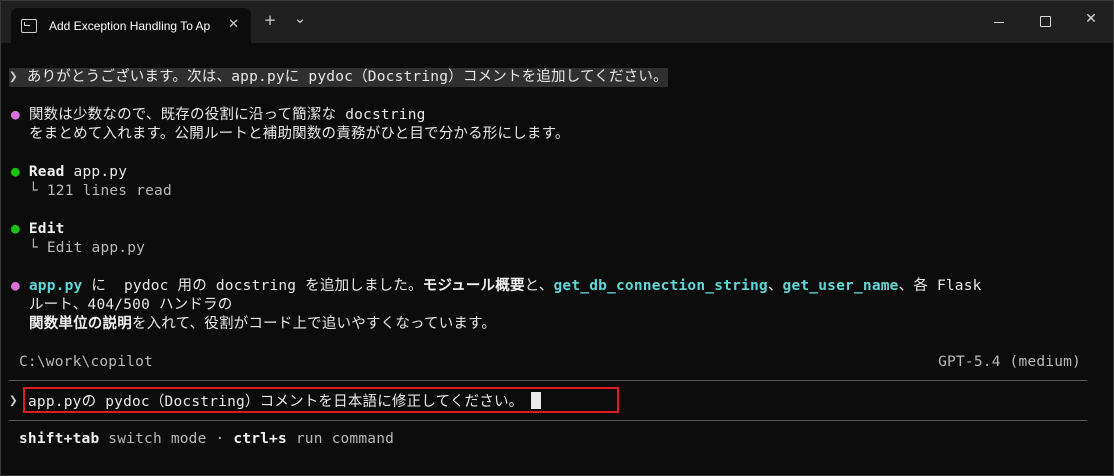  I want to click on minimize-icon, so click(999, 22).